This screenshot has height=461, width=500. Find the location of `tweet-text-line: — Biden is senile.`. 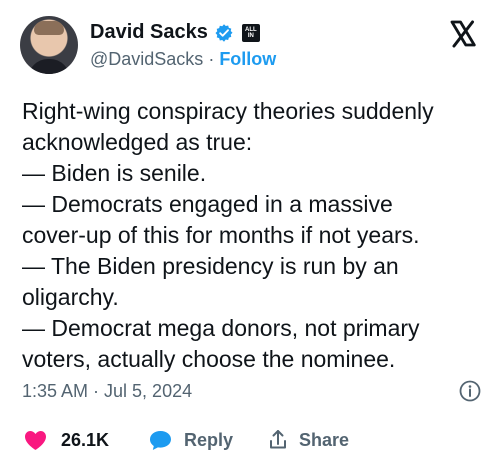

tweet-text-line: — Biden is senile. is located at coordinates (114, 173).